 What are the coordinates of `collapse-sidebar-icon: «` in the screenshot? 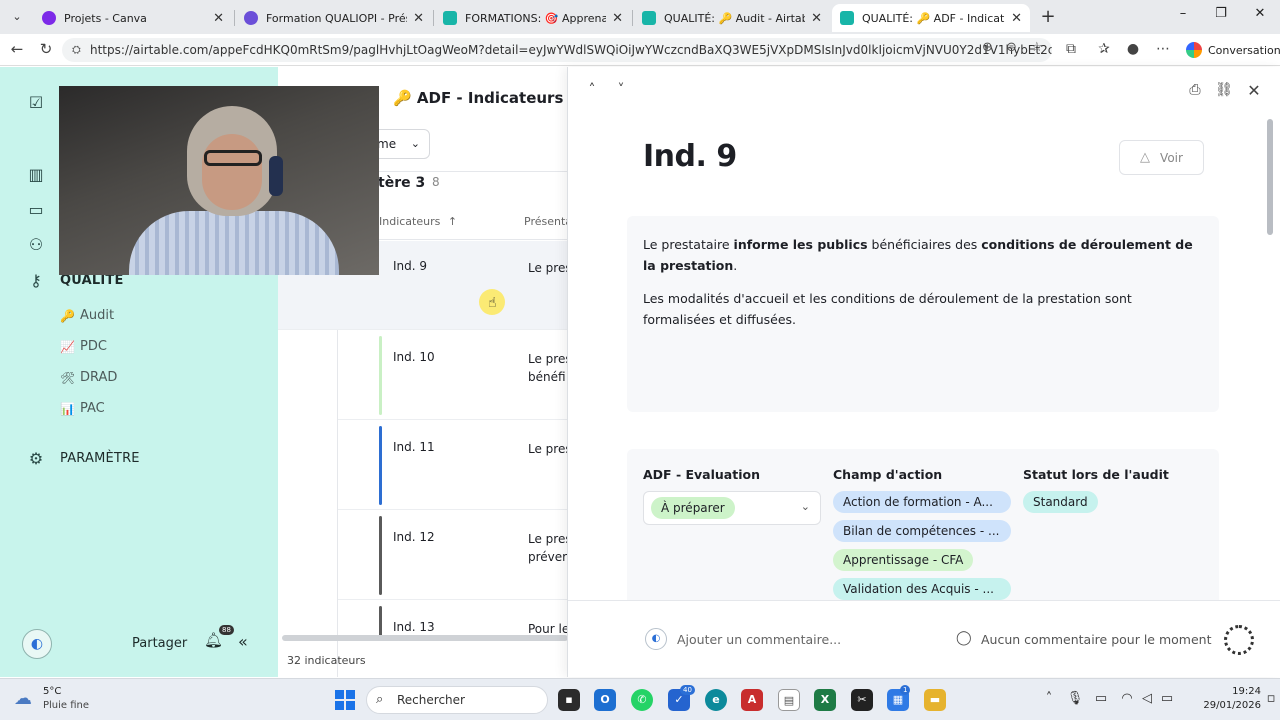 It's located at (243, 641).